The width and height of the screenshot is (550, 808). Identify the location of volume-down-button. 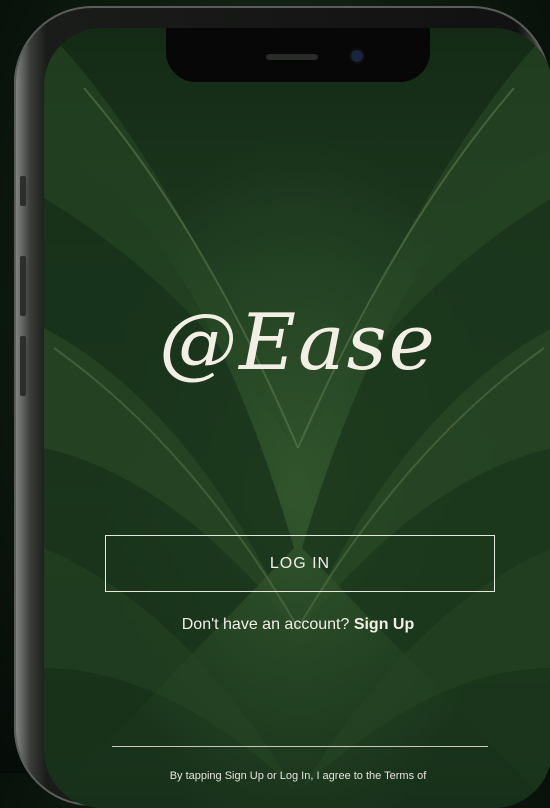
(23, 366).